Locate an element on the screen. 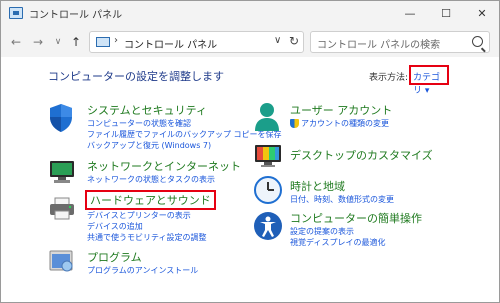 The width and height of the screenshot is (500, 303). minimize-button: — is located at coordinates (410, 14).